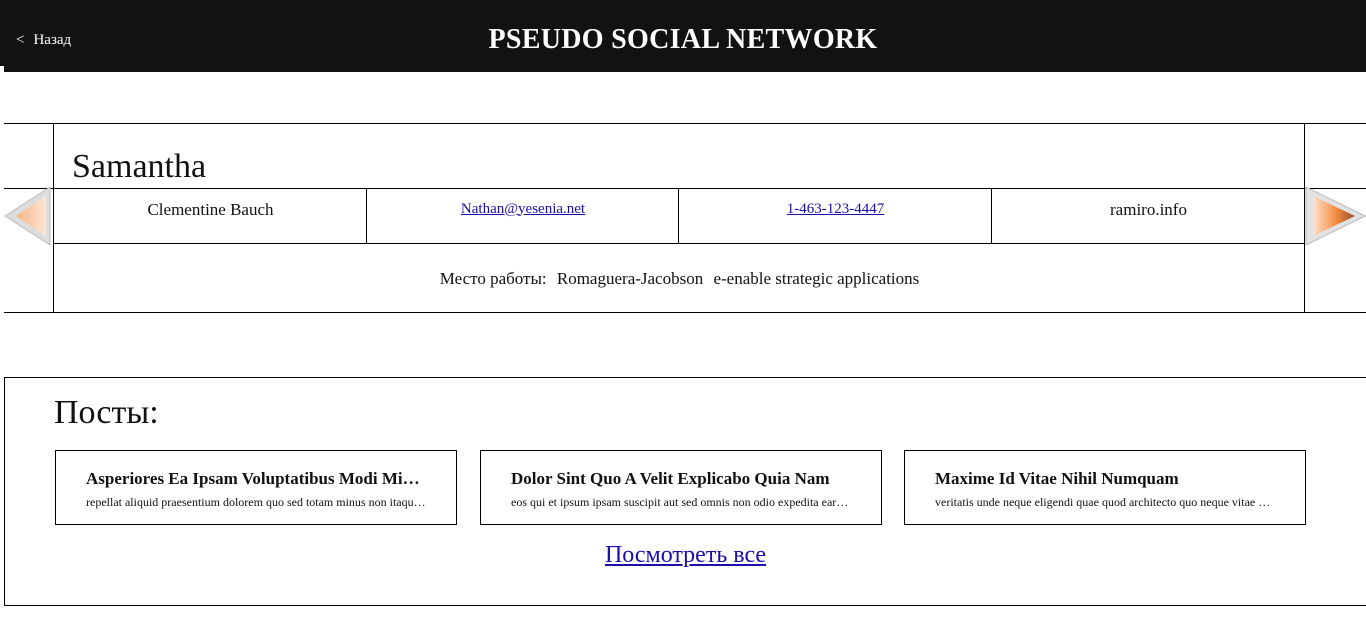 The height and width of the screenshot is (620, 1366). What do you see at coordinates (210, 209) in the screenshot?
I see `profile-name: Clementine Bauch` at bounding box center [210, 209].